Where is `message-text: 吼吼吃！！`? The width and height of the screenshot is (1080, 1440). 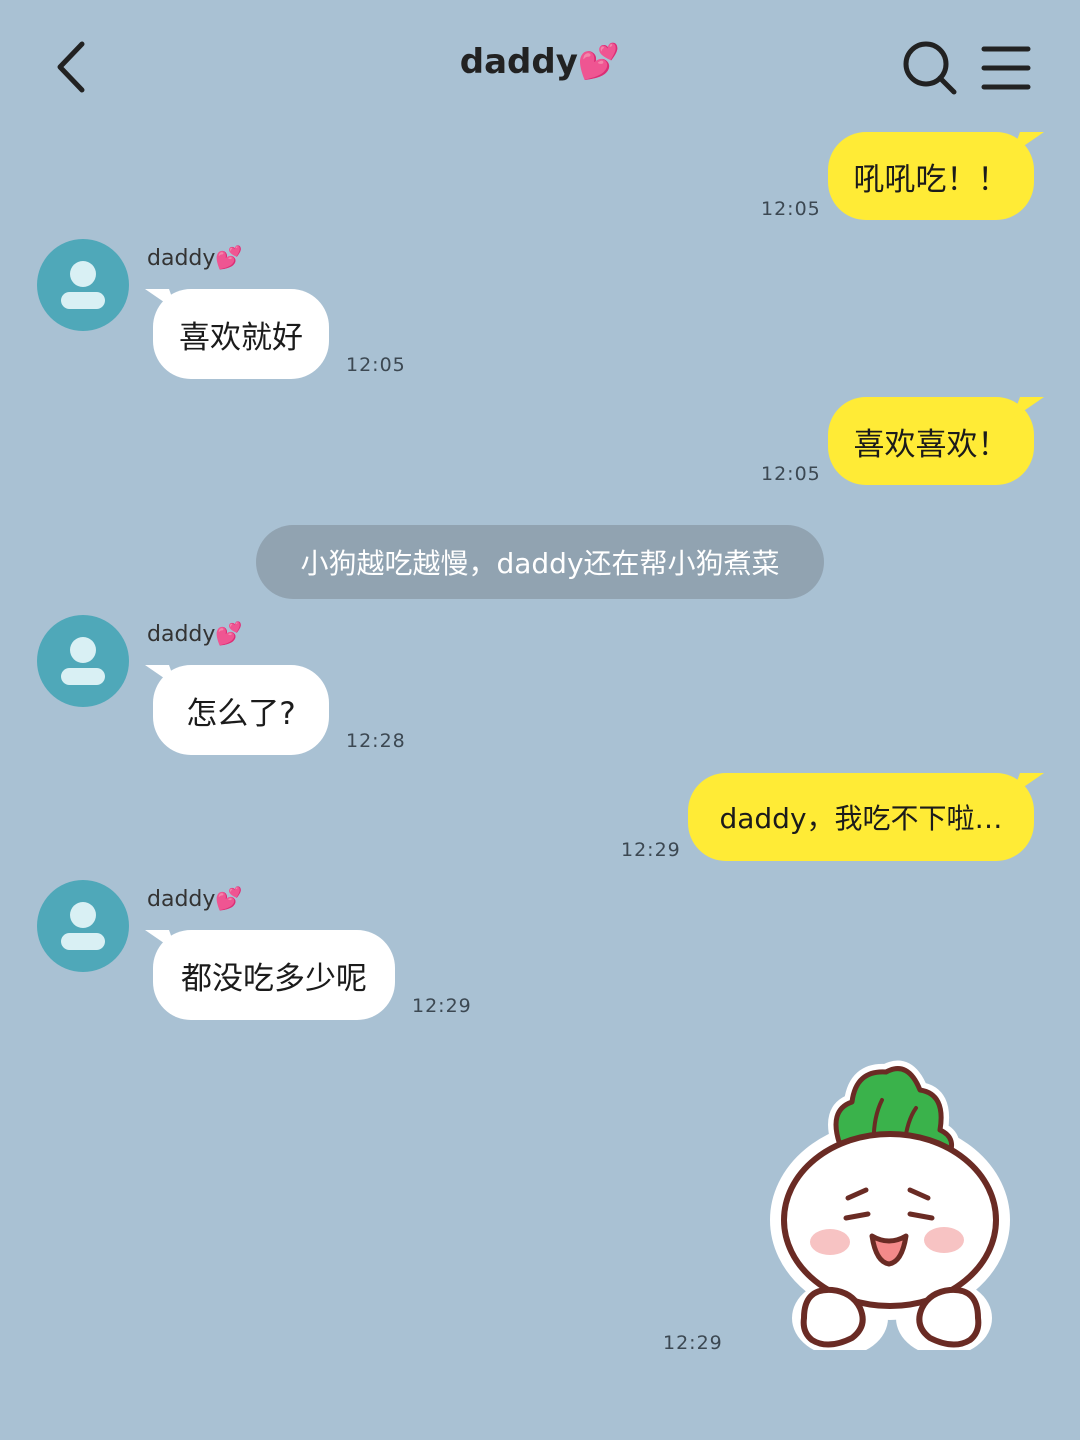
message-text: 吼吼吃！！ is located at coordinates (931, 179).